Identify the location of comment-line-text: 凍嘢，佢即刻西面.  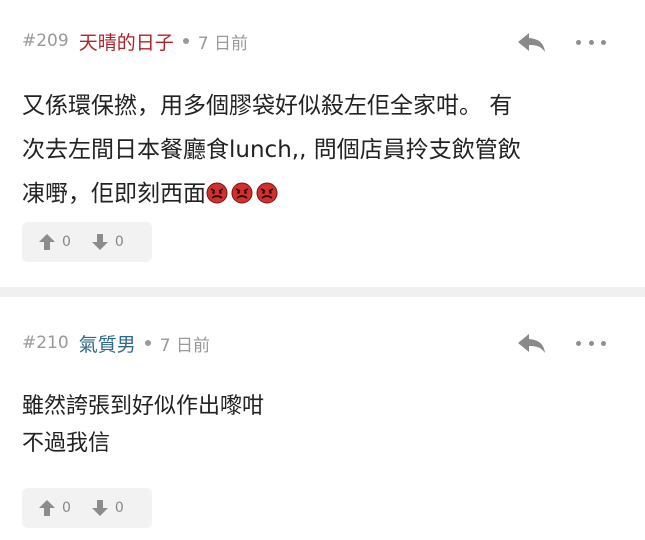
(114, 194).